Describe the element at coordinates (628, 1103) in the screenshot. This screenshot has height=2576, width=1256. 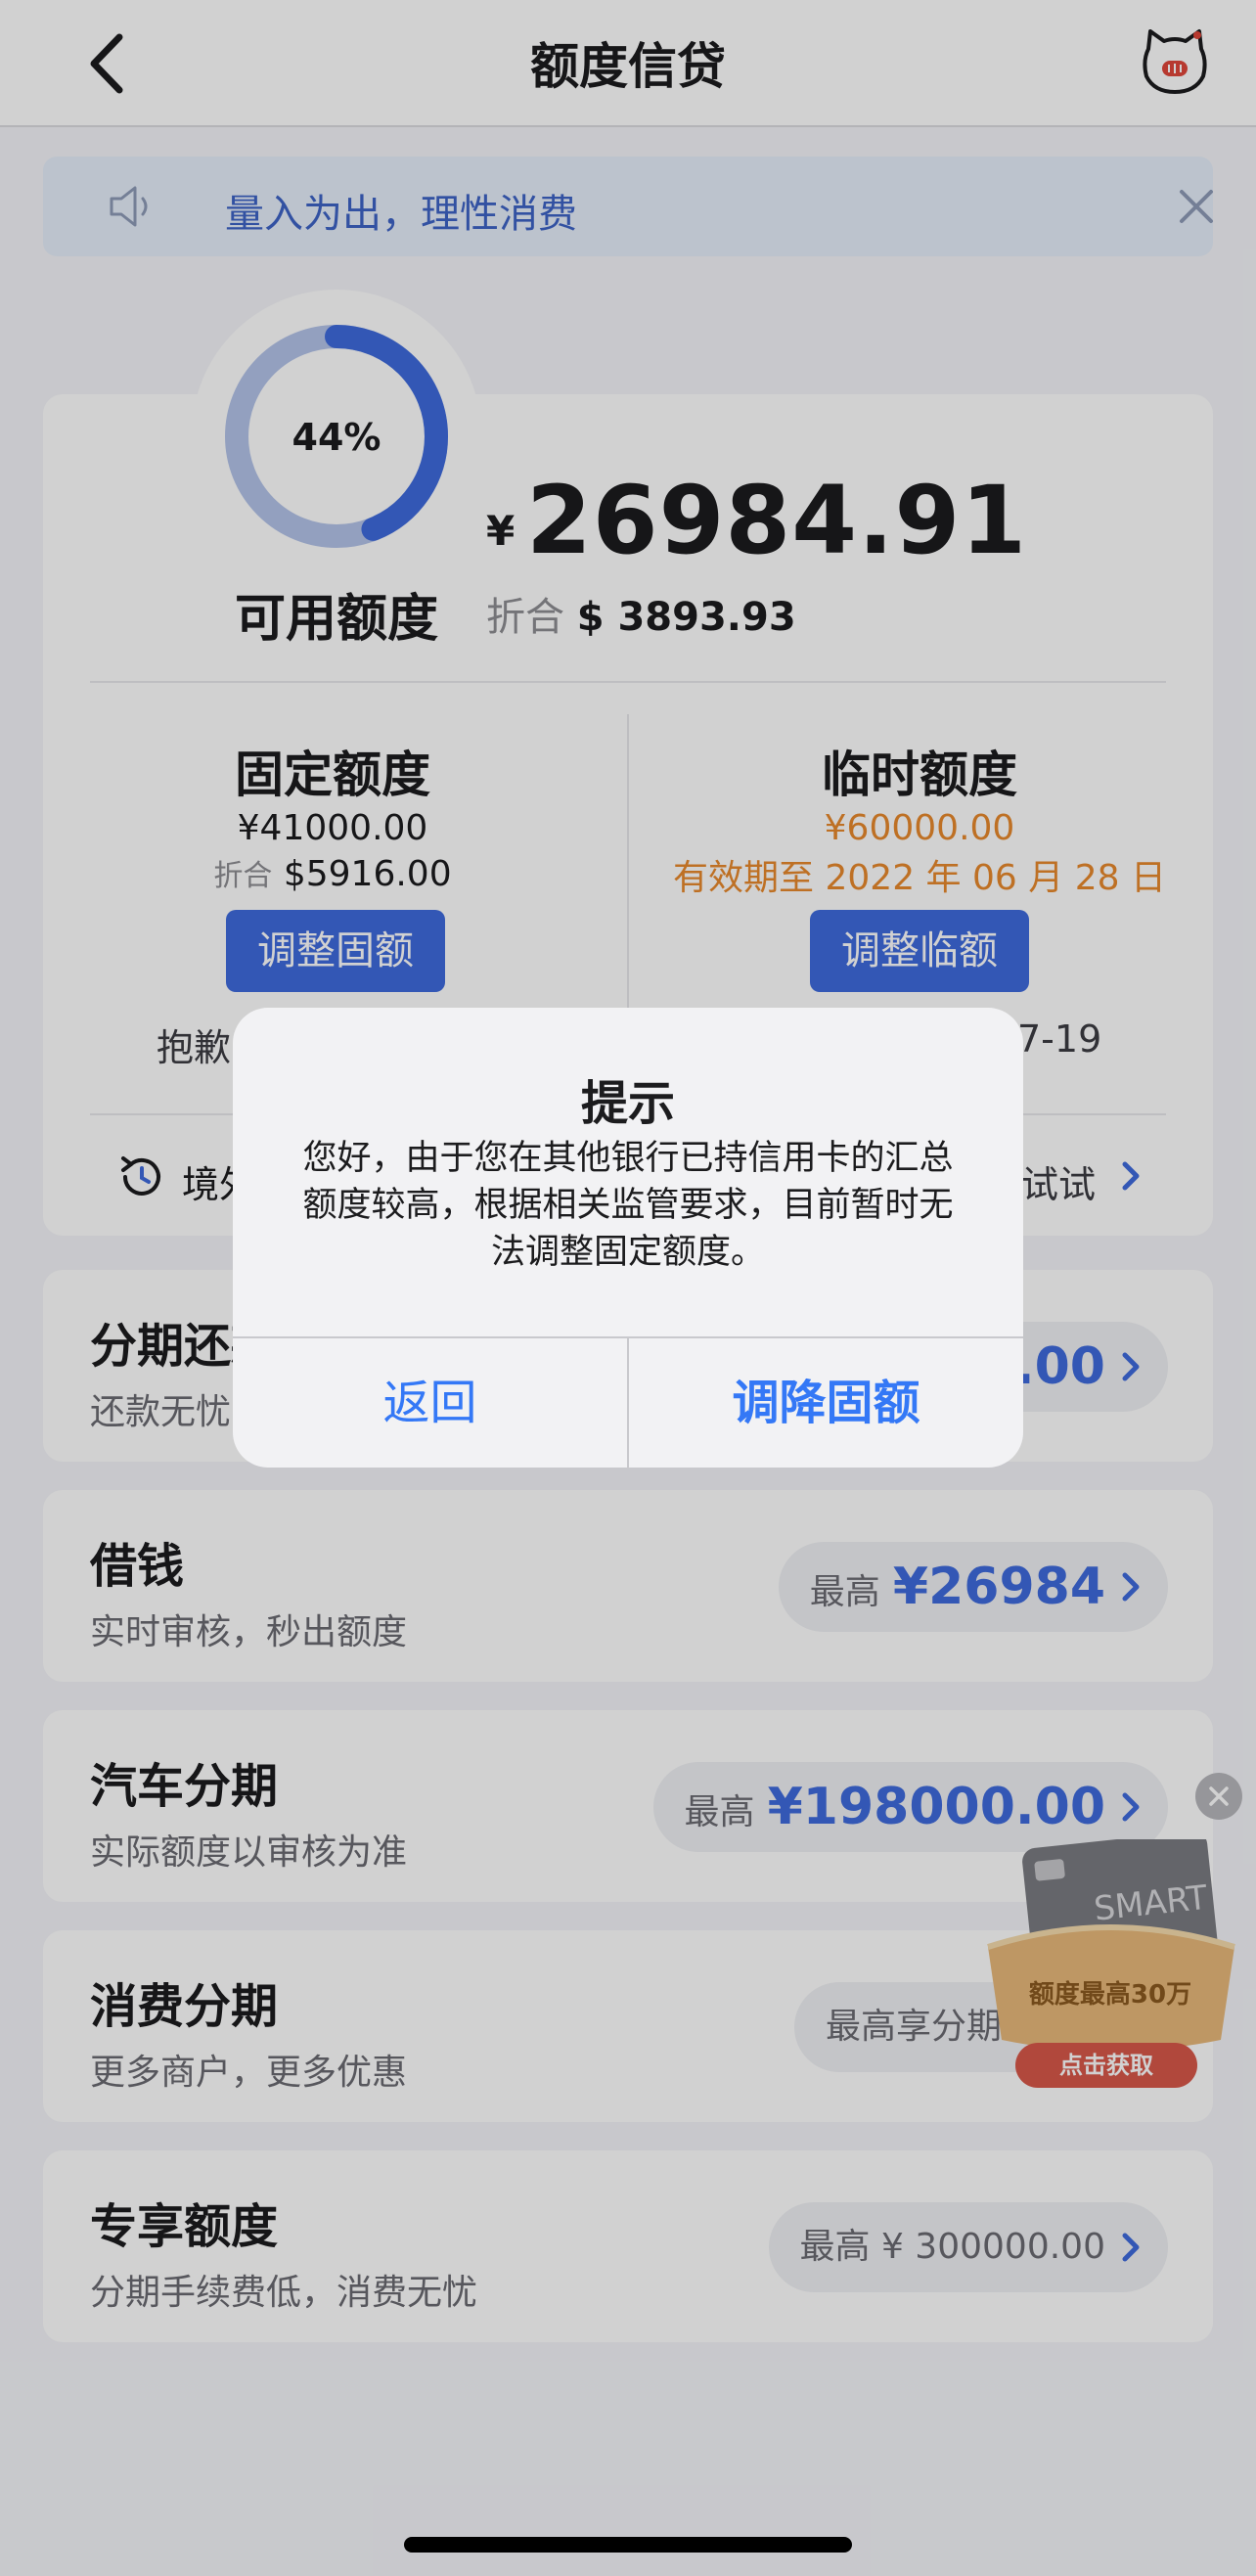
I see `dialog-title: 提示` at that location.